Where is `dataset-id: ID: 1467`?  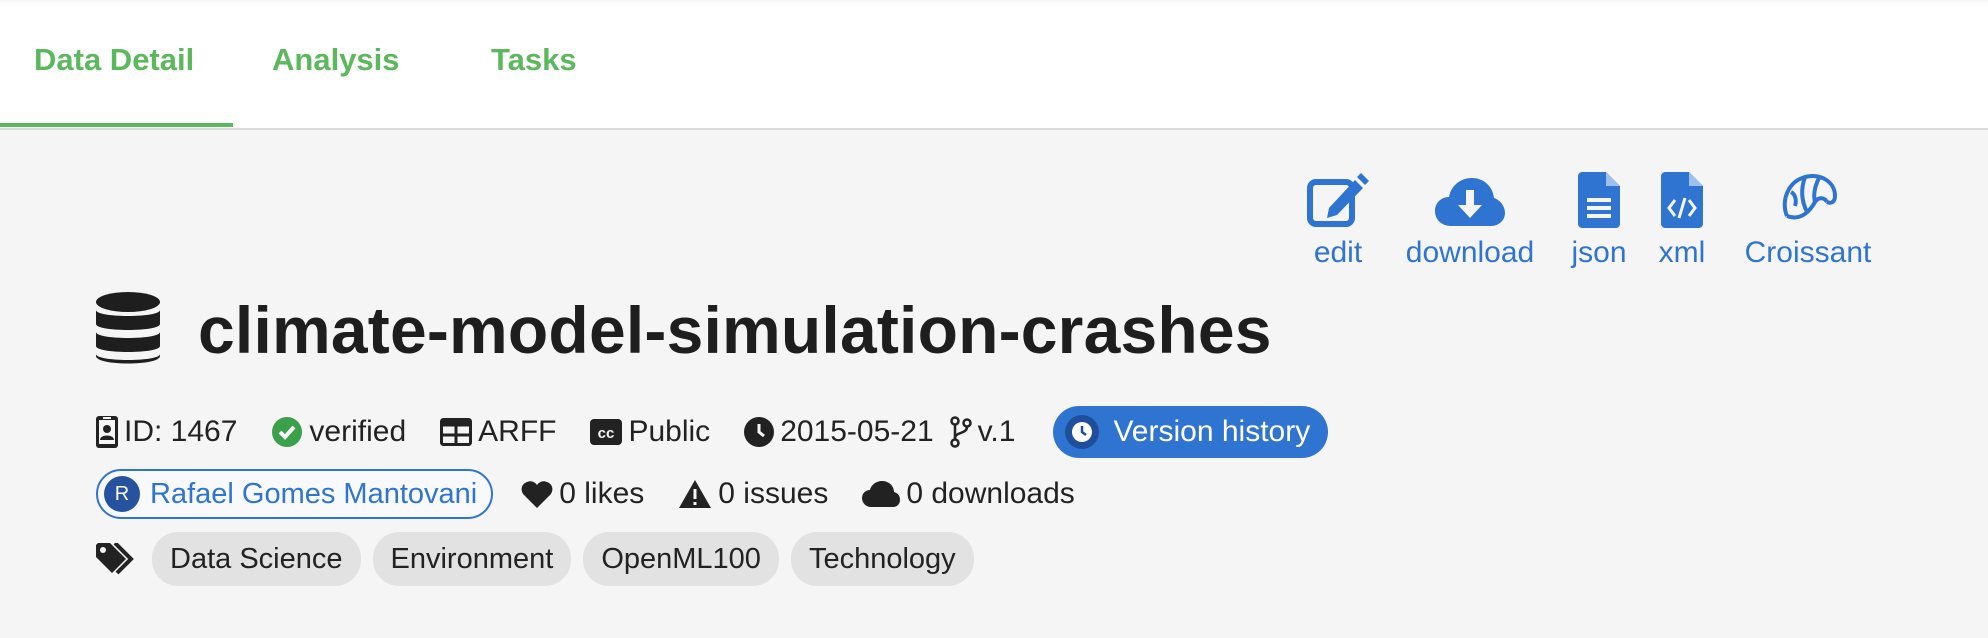 dataset-id: ID: 1467 is located at coordinates (166, 432).